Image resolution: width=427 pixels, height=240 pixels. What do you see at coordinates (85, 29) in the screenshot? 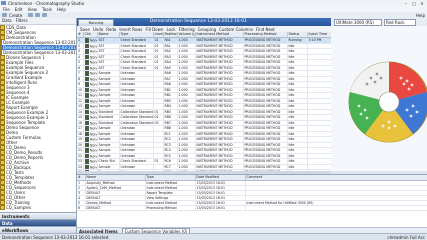
I see `toolbar-save-button: Save` at bounding box center [85, 29].